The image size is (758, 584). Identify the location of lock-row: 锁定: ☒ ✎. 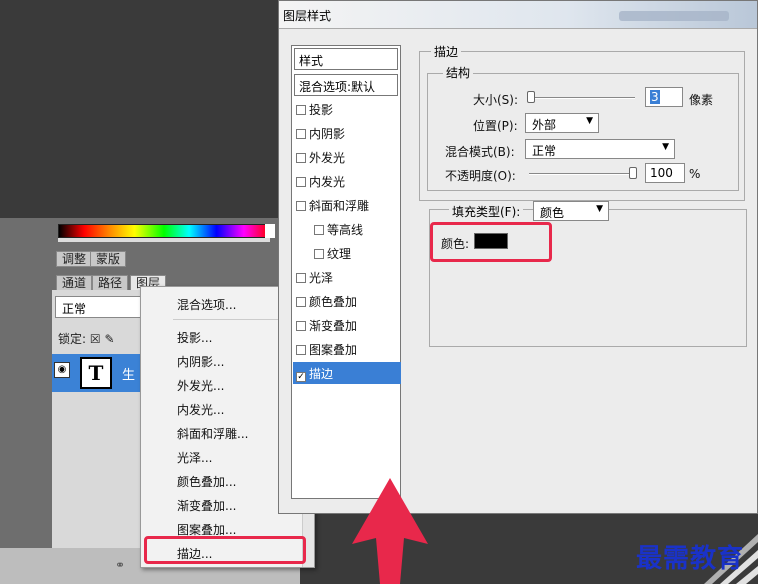
(86, 338).